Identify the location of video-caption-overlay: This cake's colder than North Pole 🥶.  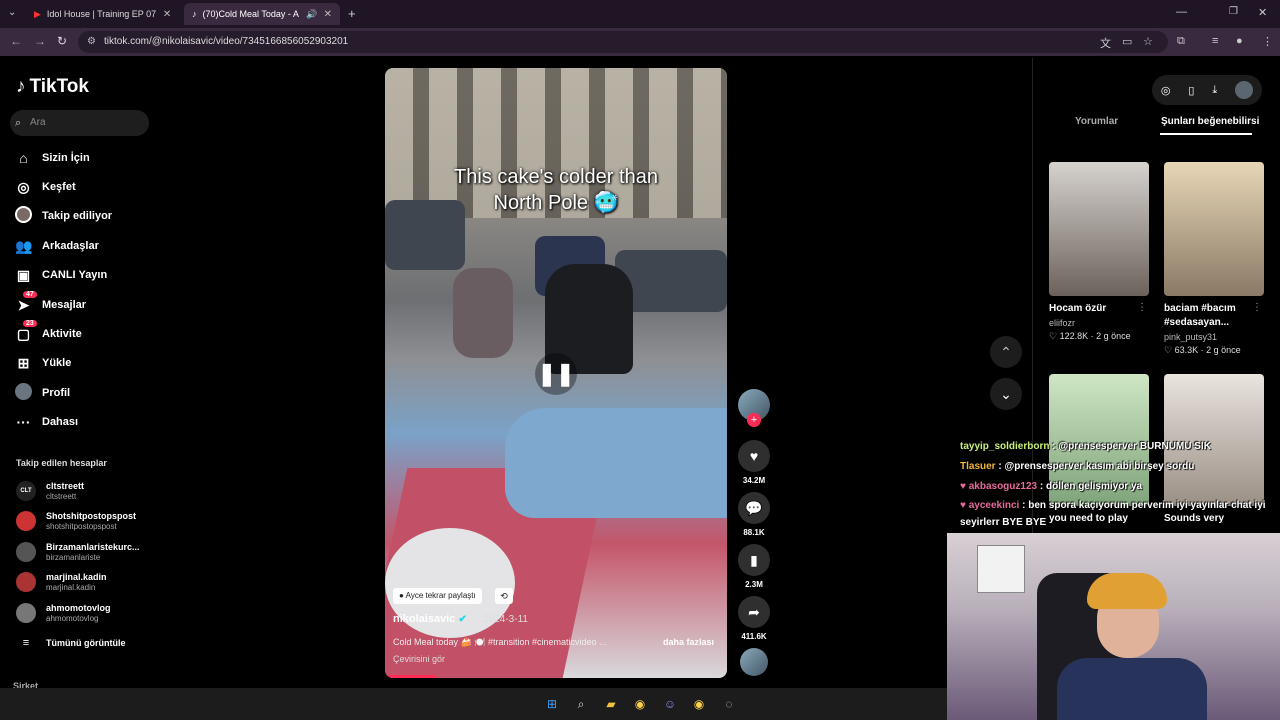
(556, 190).